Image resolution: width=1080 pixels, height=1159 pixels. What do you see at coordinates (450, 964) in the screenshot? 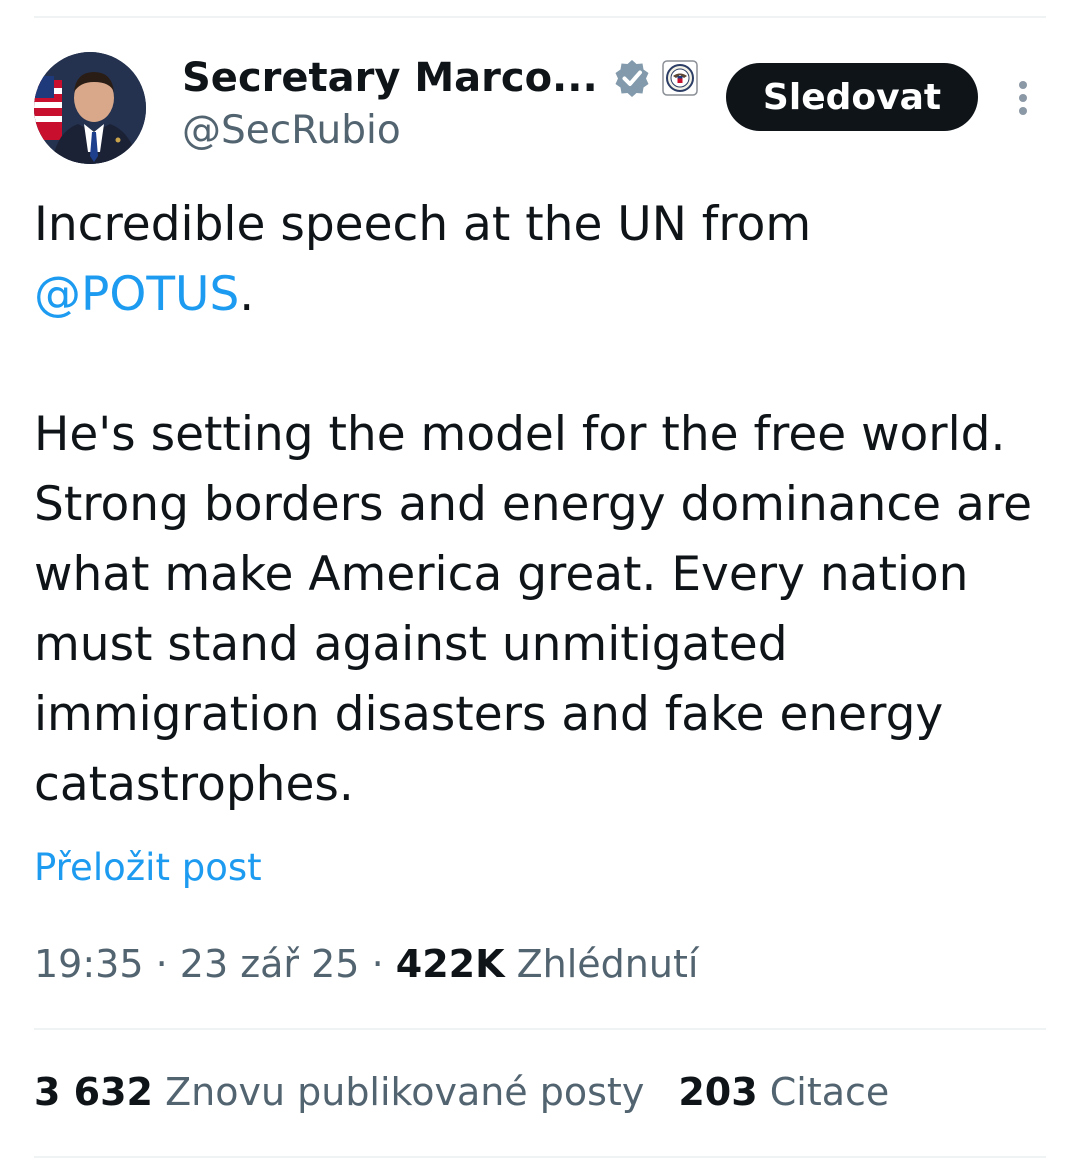
I see `views-count: 422K` at bounding box center [450, 964].